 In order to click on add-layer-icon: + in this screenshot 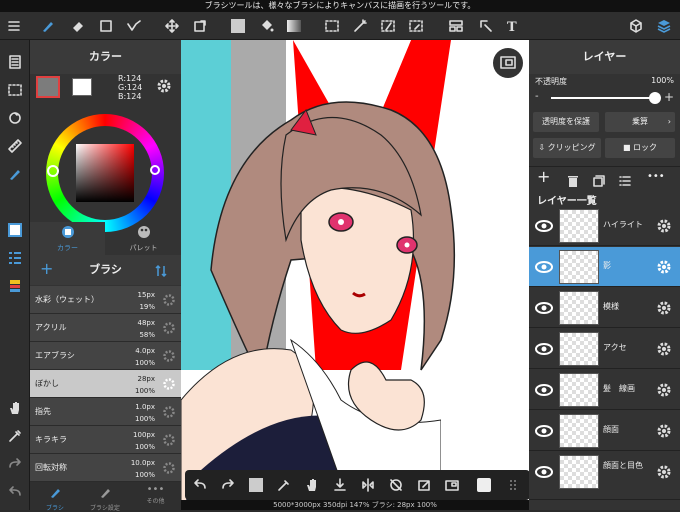, I will do `click(543, 177)`.